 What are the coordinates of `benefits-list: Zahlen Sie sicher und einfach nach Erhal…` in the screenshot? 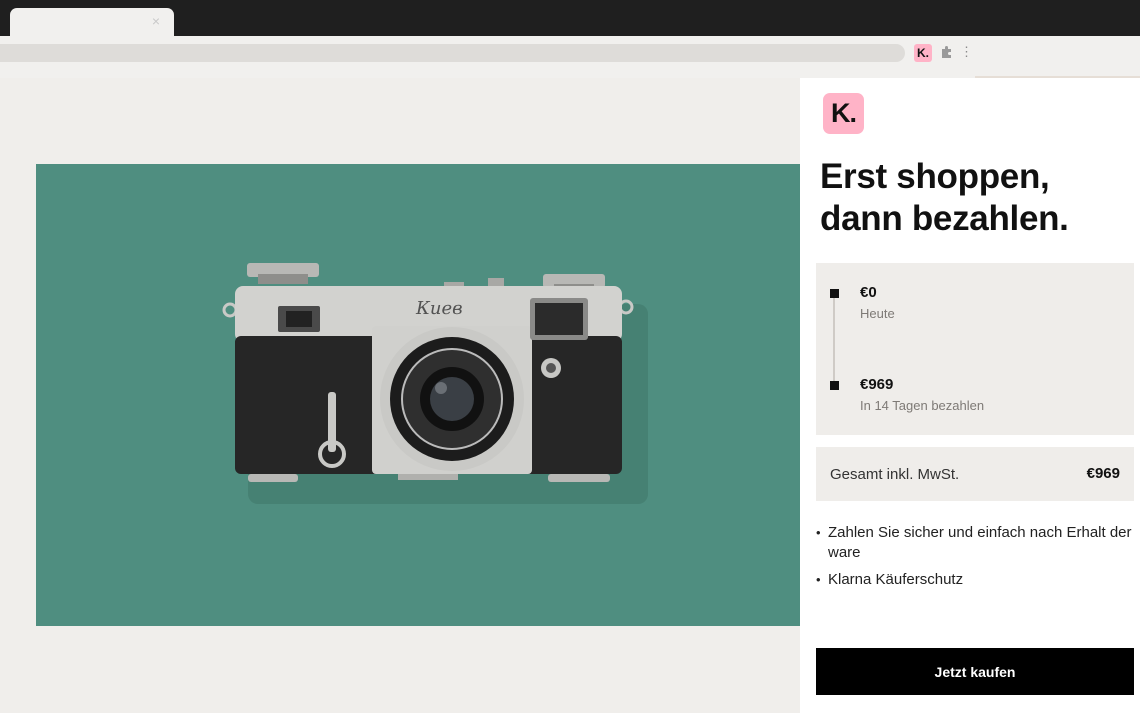 It's located at (974, 560).